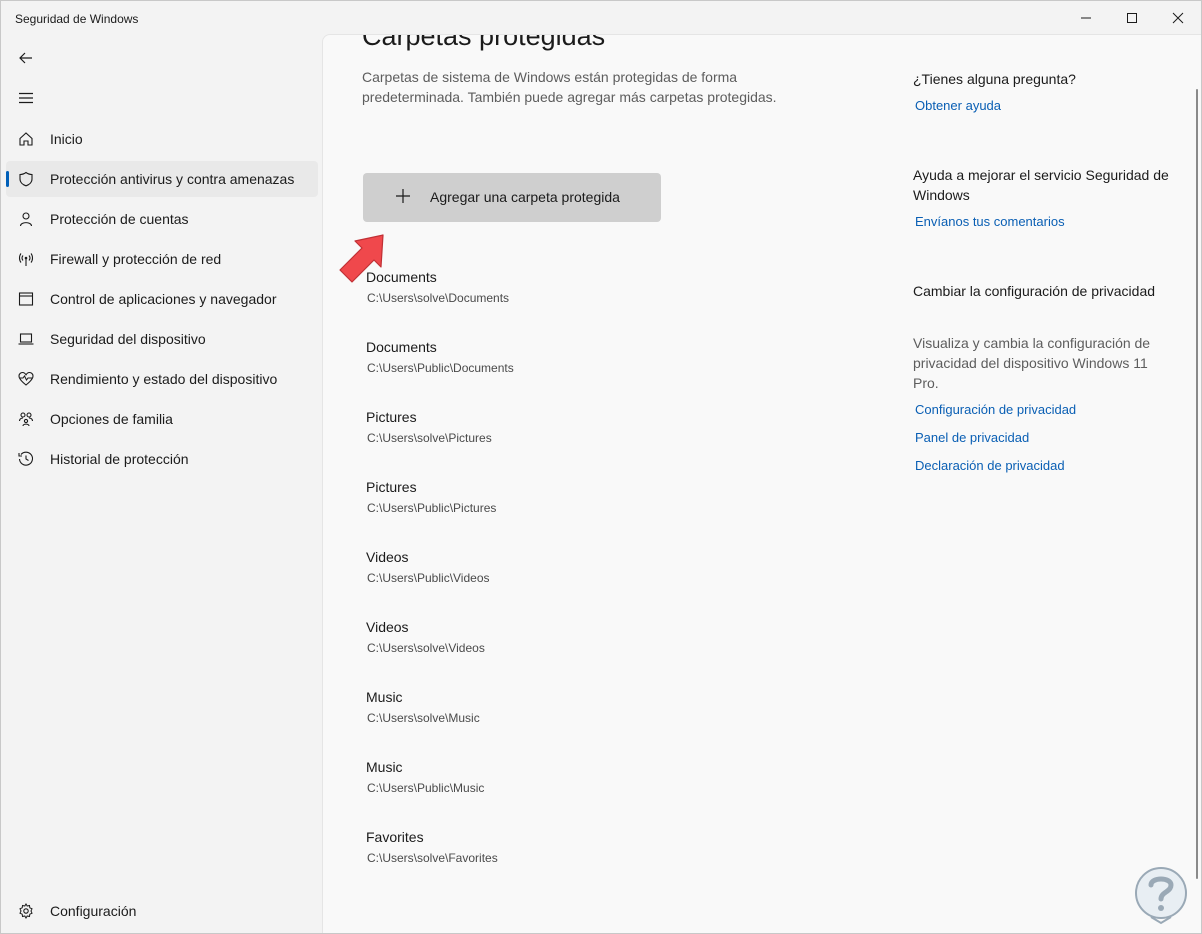  I want to click on folder-path: C:\Users\solve\Favorites, so click(432, 858).